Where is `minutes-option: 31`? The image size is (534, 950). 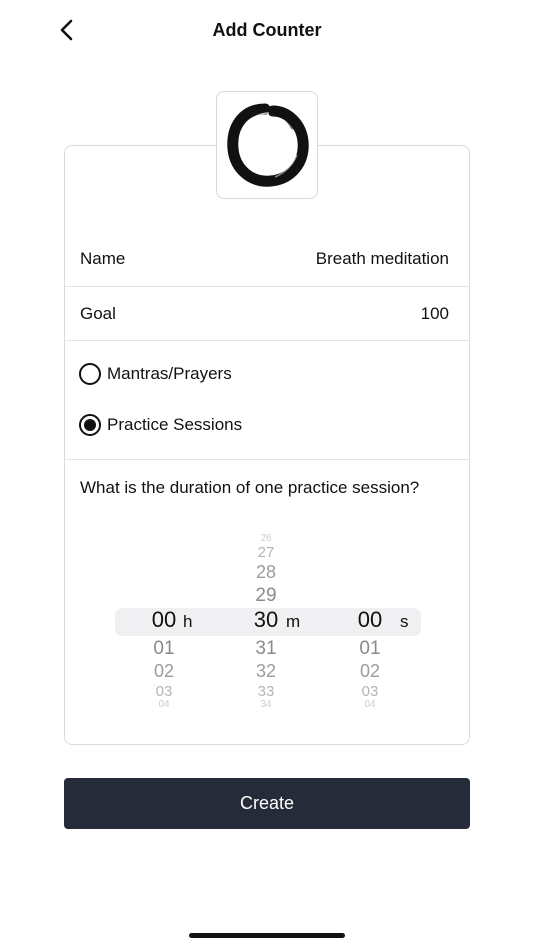 minutes-option: 31 is located at coordinates (266, 648).